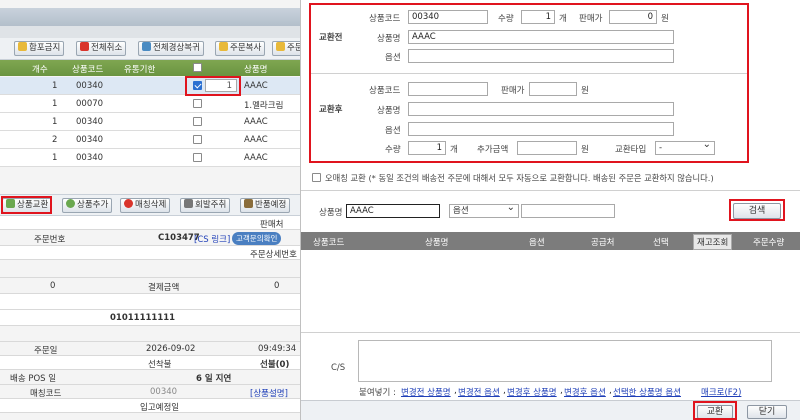 The height and width of the screenshot is (420, 800). I want to click on payment-values-row: 0 결제금액 0, so click(150, 286).